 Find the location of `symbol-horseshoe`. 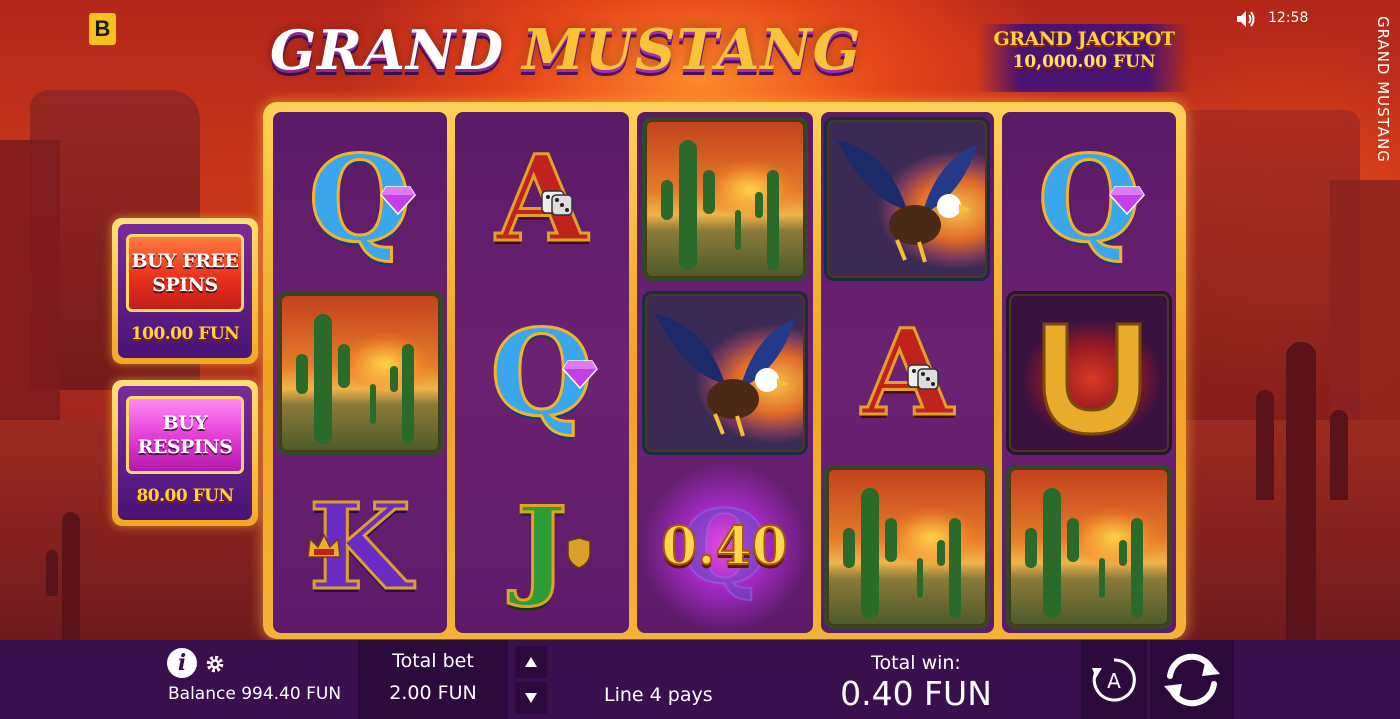

symbol-horseshoe is located at coordinates (1089, 372).